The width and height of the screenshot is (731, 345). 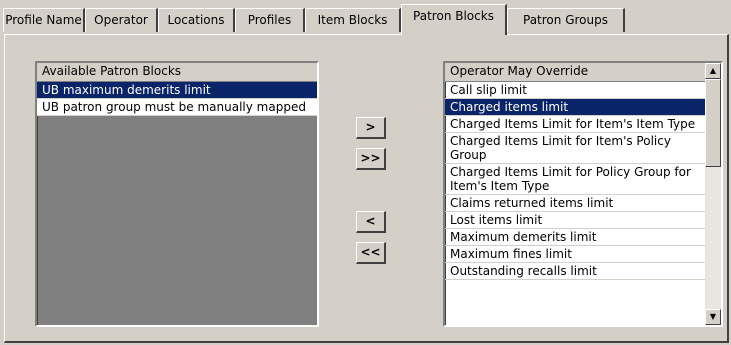 I want to click on tab-label: Patron Groups, so click(x=565, y=20).